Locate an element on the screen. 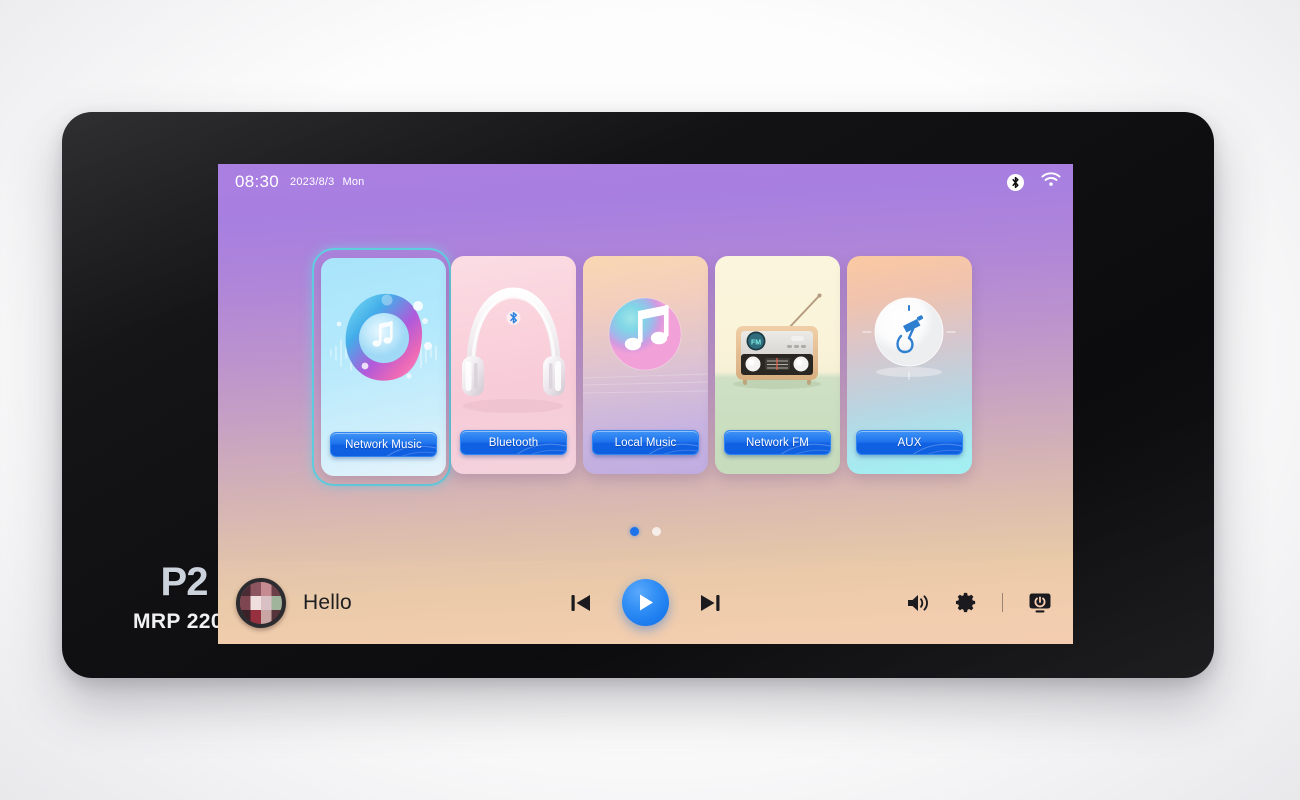 Image resolution: width=1300 pixels, height=800 pixels. bluetooth-label: Bluetooth is located at coordinates (513, 442).